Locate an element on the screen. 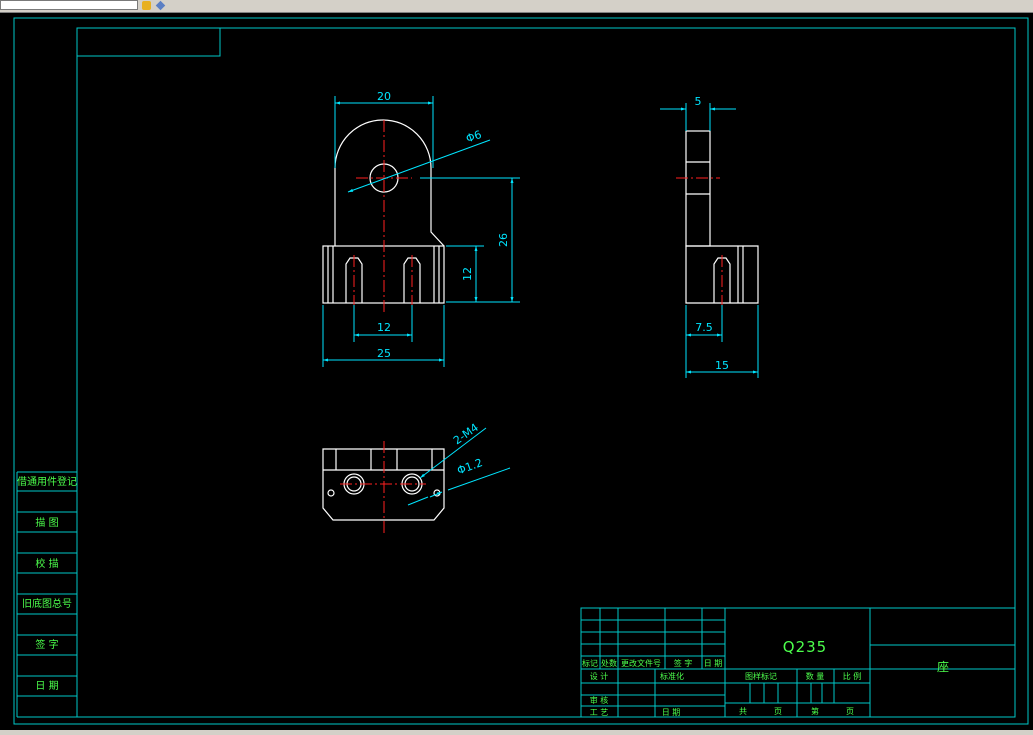  strip-label-date: 日 期 is located at coordinates (46, 686).